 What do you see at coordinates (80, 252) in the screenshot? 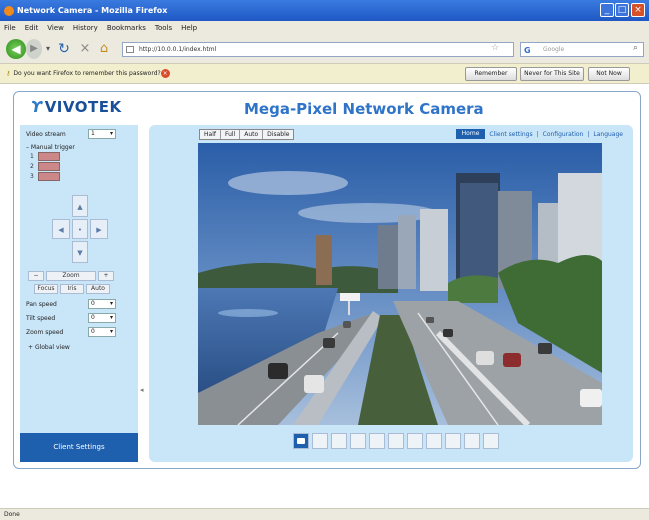
I see `tilt-down-button: ▼` at bounding box center [80, 252].